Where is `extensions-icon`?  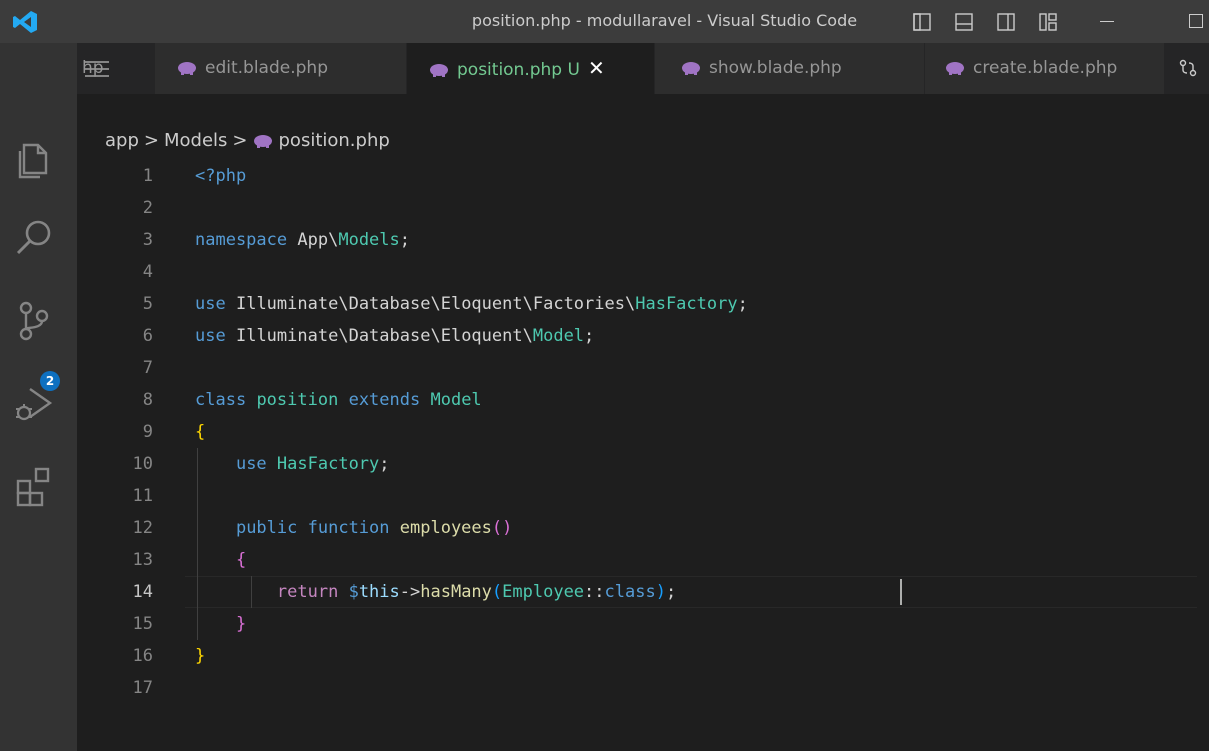 extensions-icon is located at coordinates (35, 486).